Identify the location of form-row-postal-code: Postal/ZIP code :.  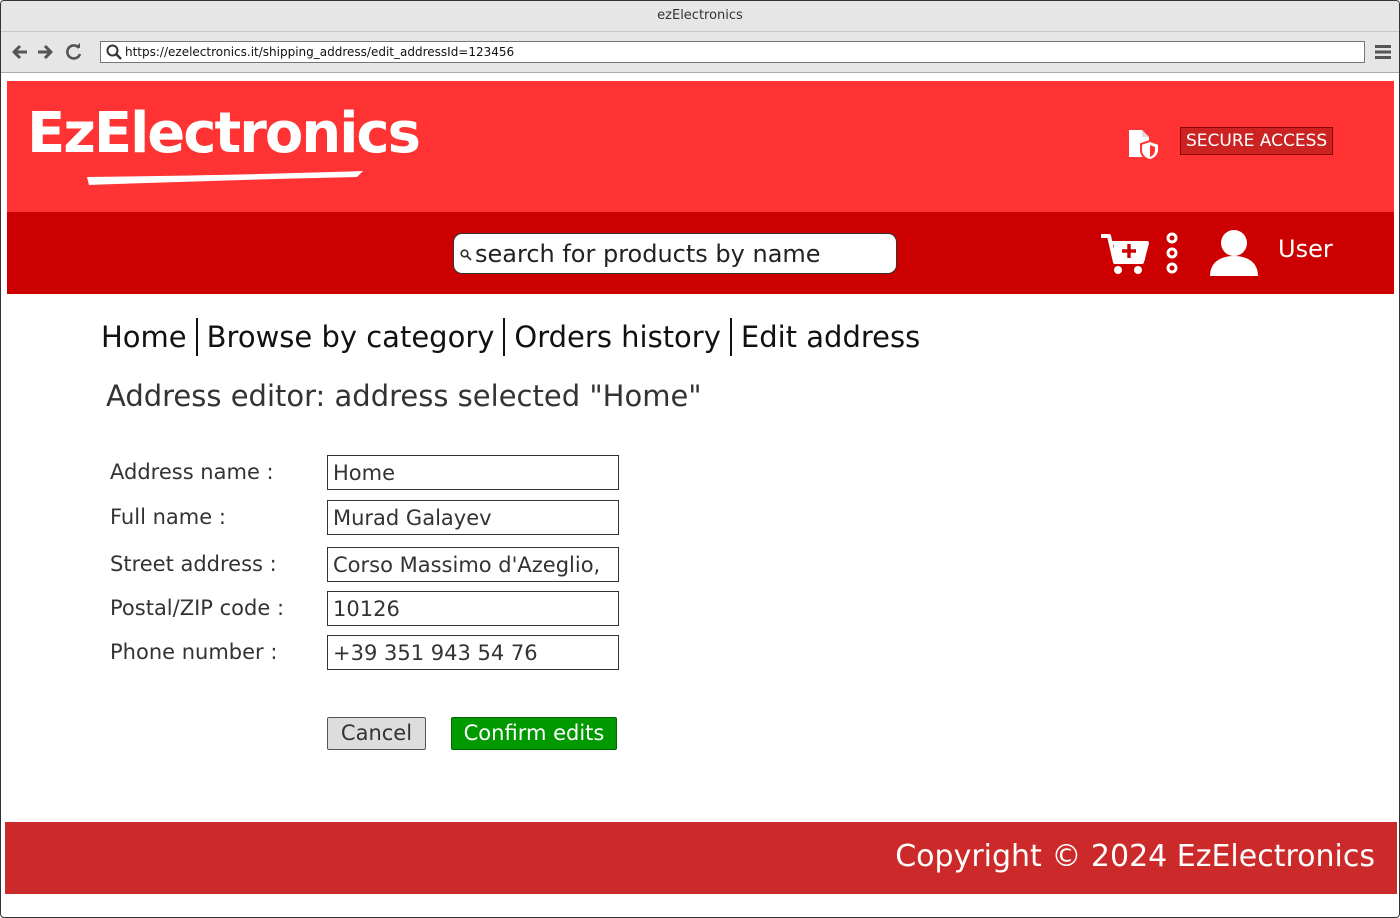
(351, 609).